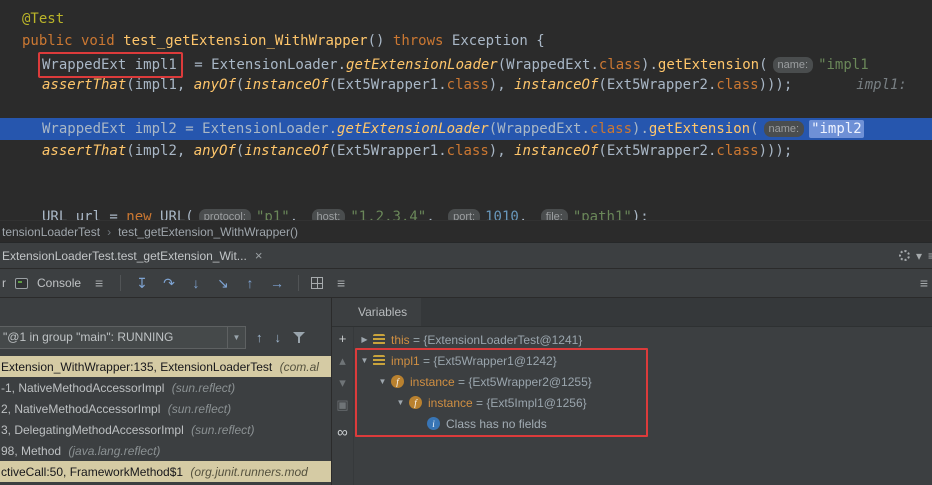  Describe the element at coordinates (342, 361) in the screenshot. I see `collapse-all-icon: ▴` at that location.